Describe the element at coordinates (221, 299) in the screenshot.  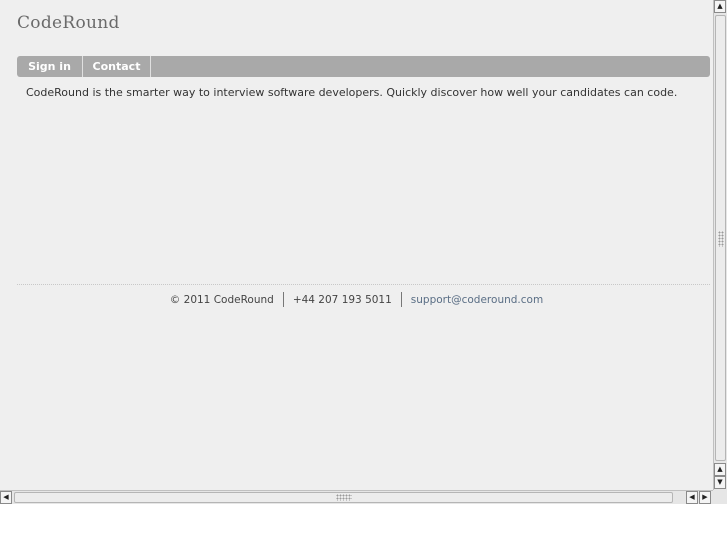
I see `footer-copyright: © 2011 CodeRound` at that location.